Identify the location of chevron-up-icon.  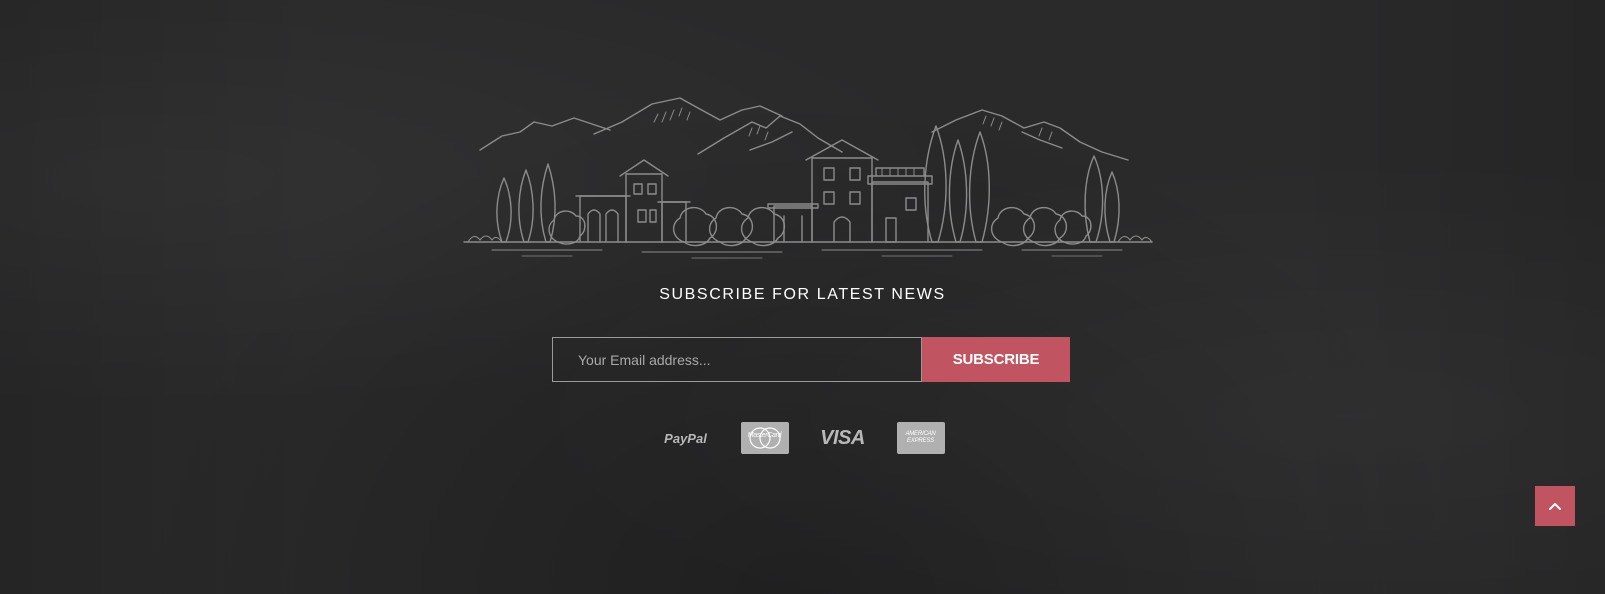
(1555, 506).